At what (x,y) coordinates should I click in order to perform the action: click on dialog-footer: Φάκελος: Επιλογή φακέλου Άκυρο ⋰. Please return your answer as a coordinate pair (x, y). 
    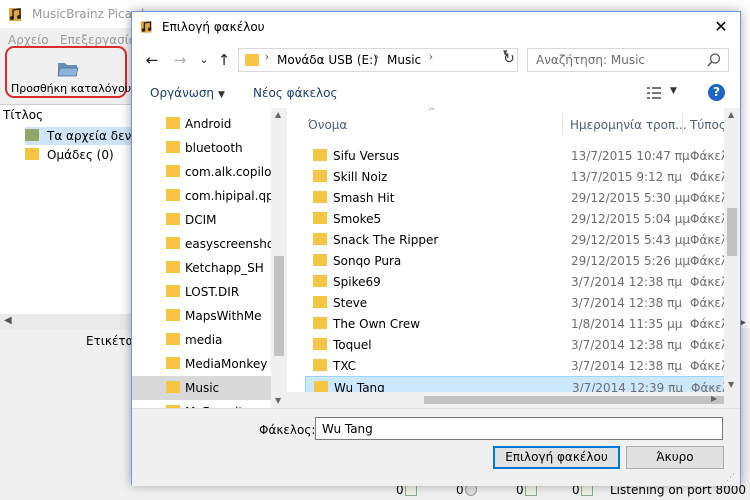
    Looking at the image, I should click on (436, 447).